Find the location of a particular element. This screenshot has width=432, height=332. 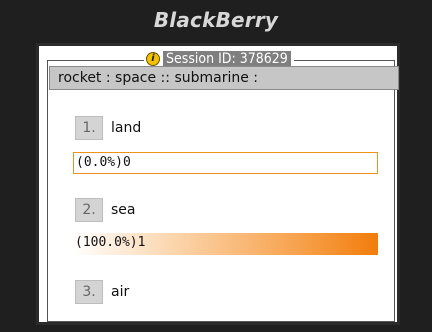

option-number-2: 2. is located at coordinates (89, 210).